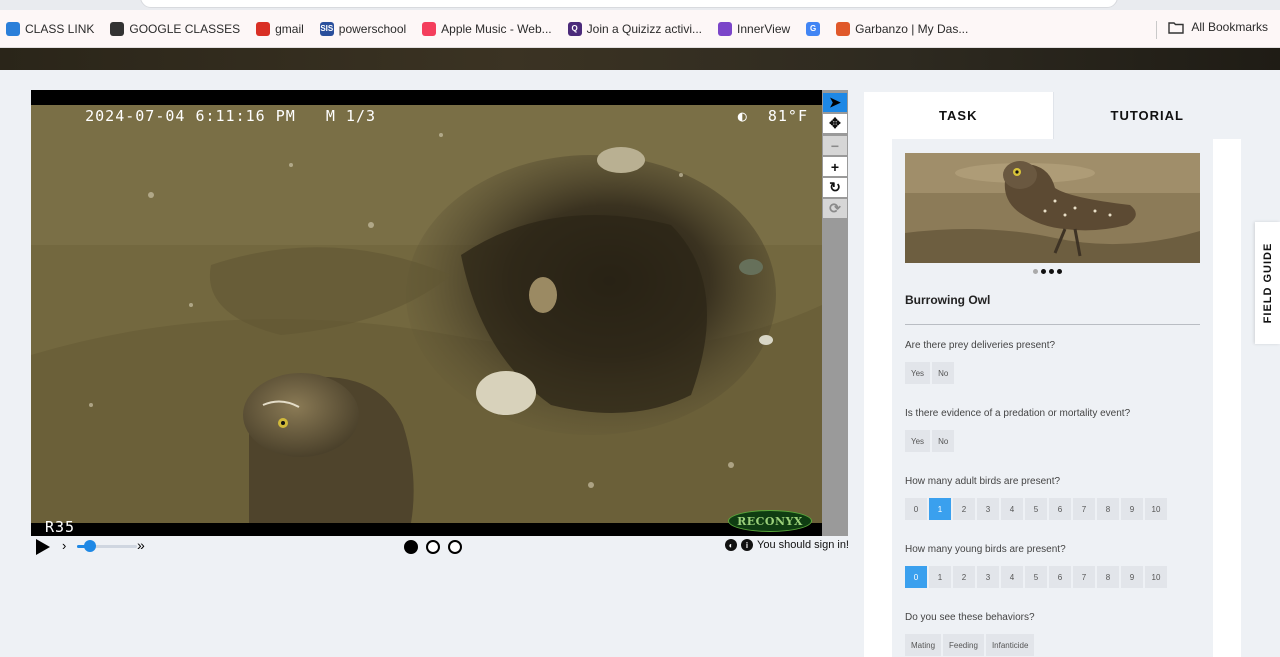  What do you see at coordinates (326, 28) in the screenshot?
I see `powerschool-icon: SIS` at bounding box center [326, 28].